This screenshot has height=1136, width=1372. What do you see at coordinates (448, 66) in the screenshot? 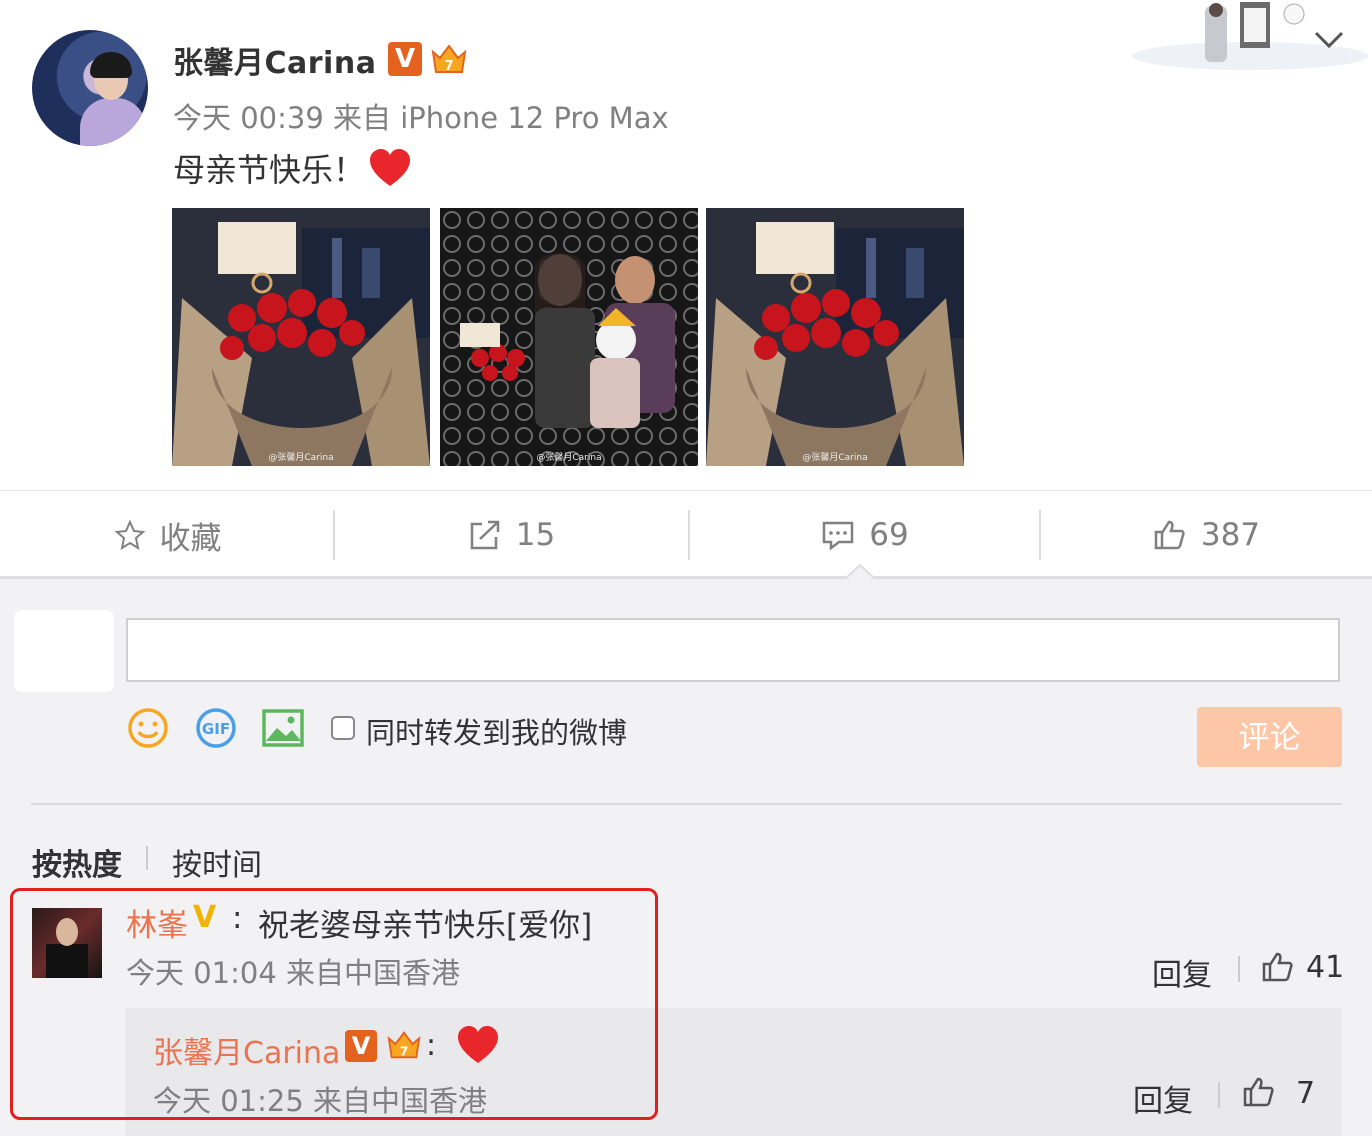
I see `svg-text: 7` at bounding box center [448, 66].